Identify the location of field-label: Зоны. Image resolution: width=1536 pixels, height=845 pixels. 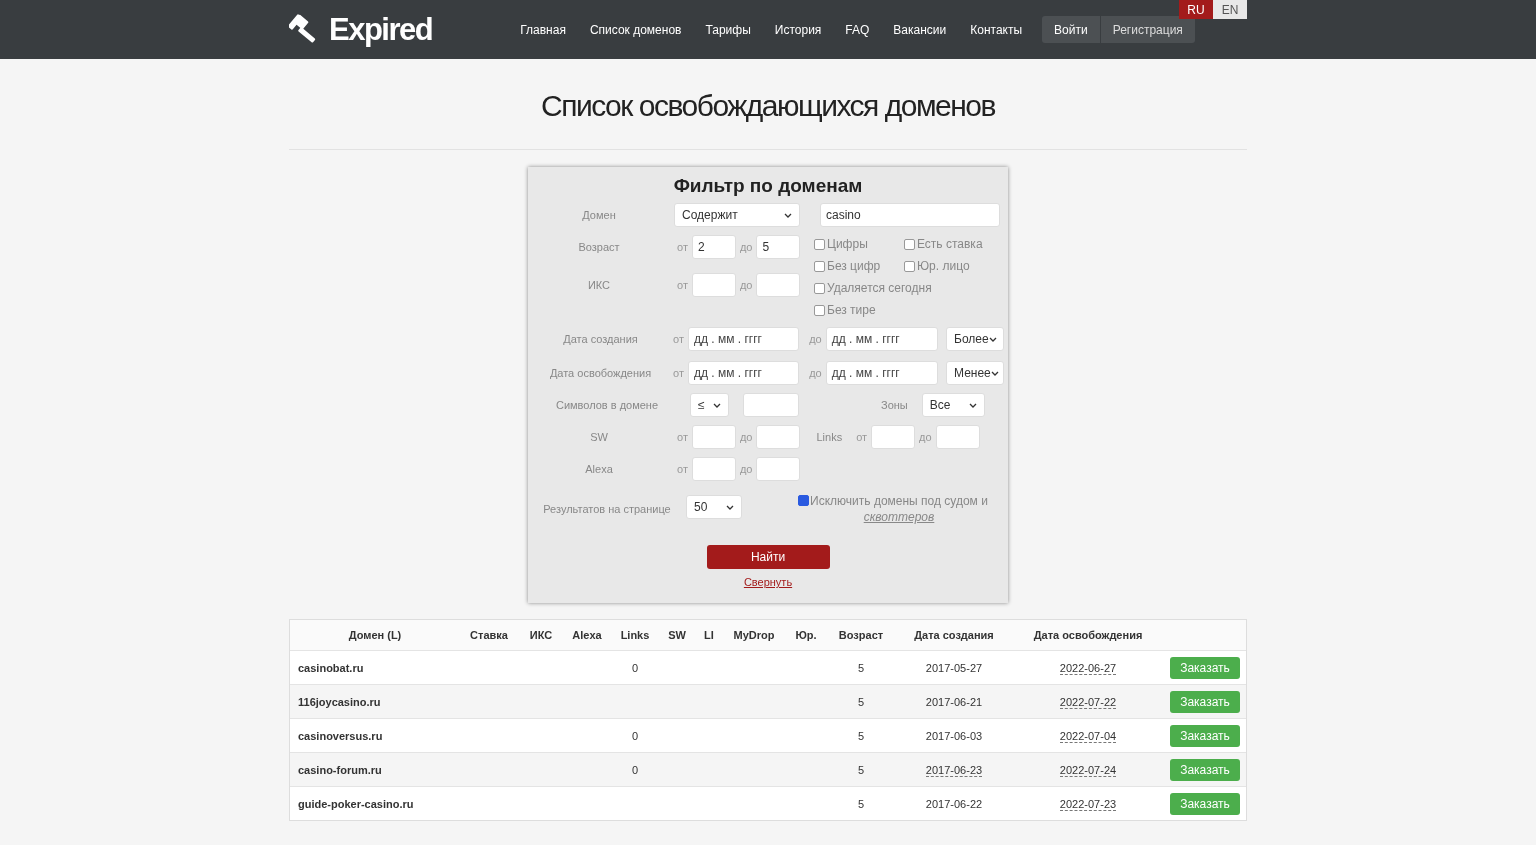
(894, 405).